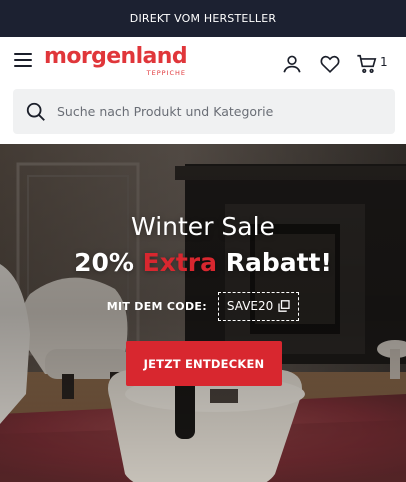 The image size is (406, 482). I want to click on site-header: morgenland TEPPICHE 1, so click(203, 63).